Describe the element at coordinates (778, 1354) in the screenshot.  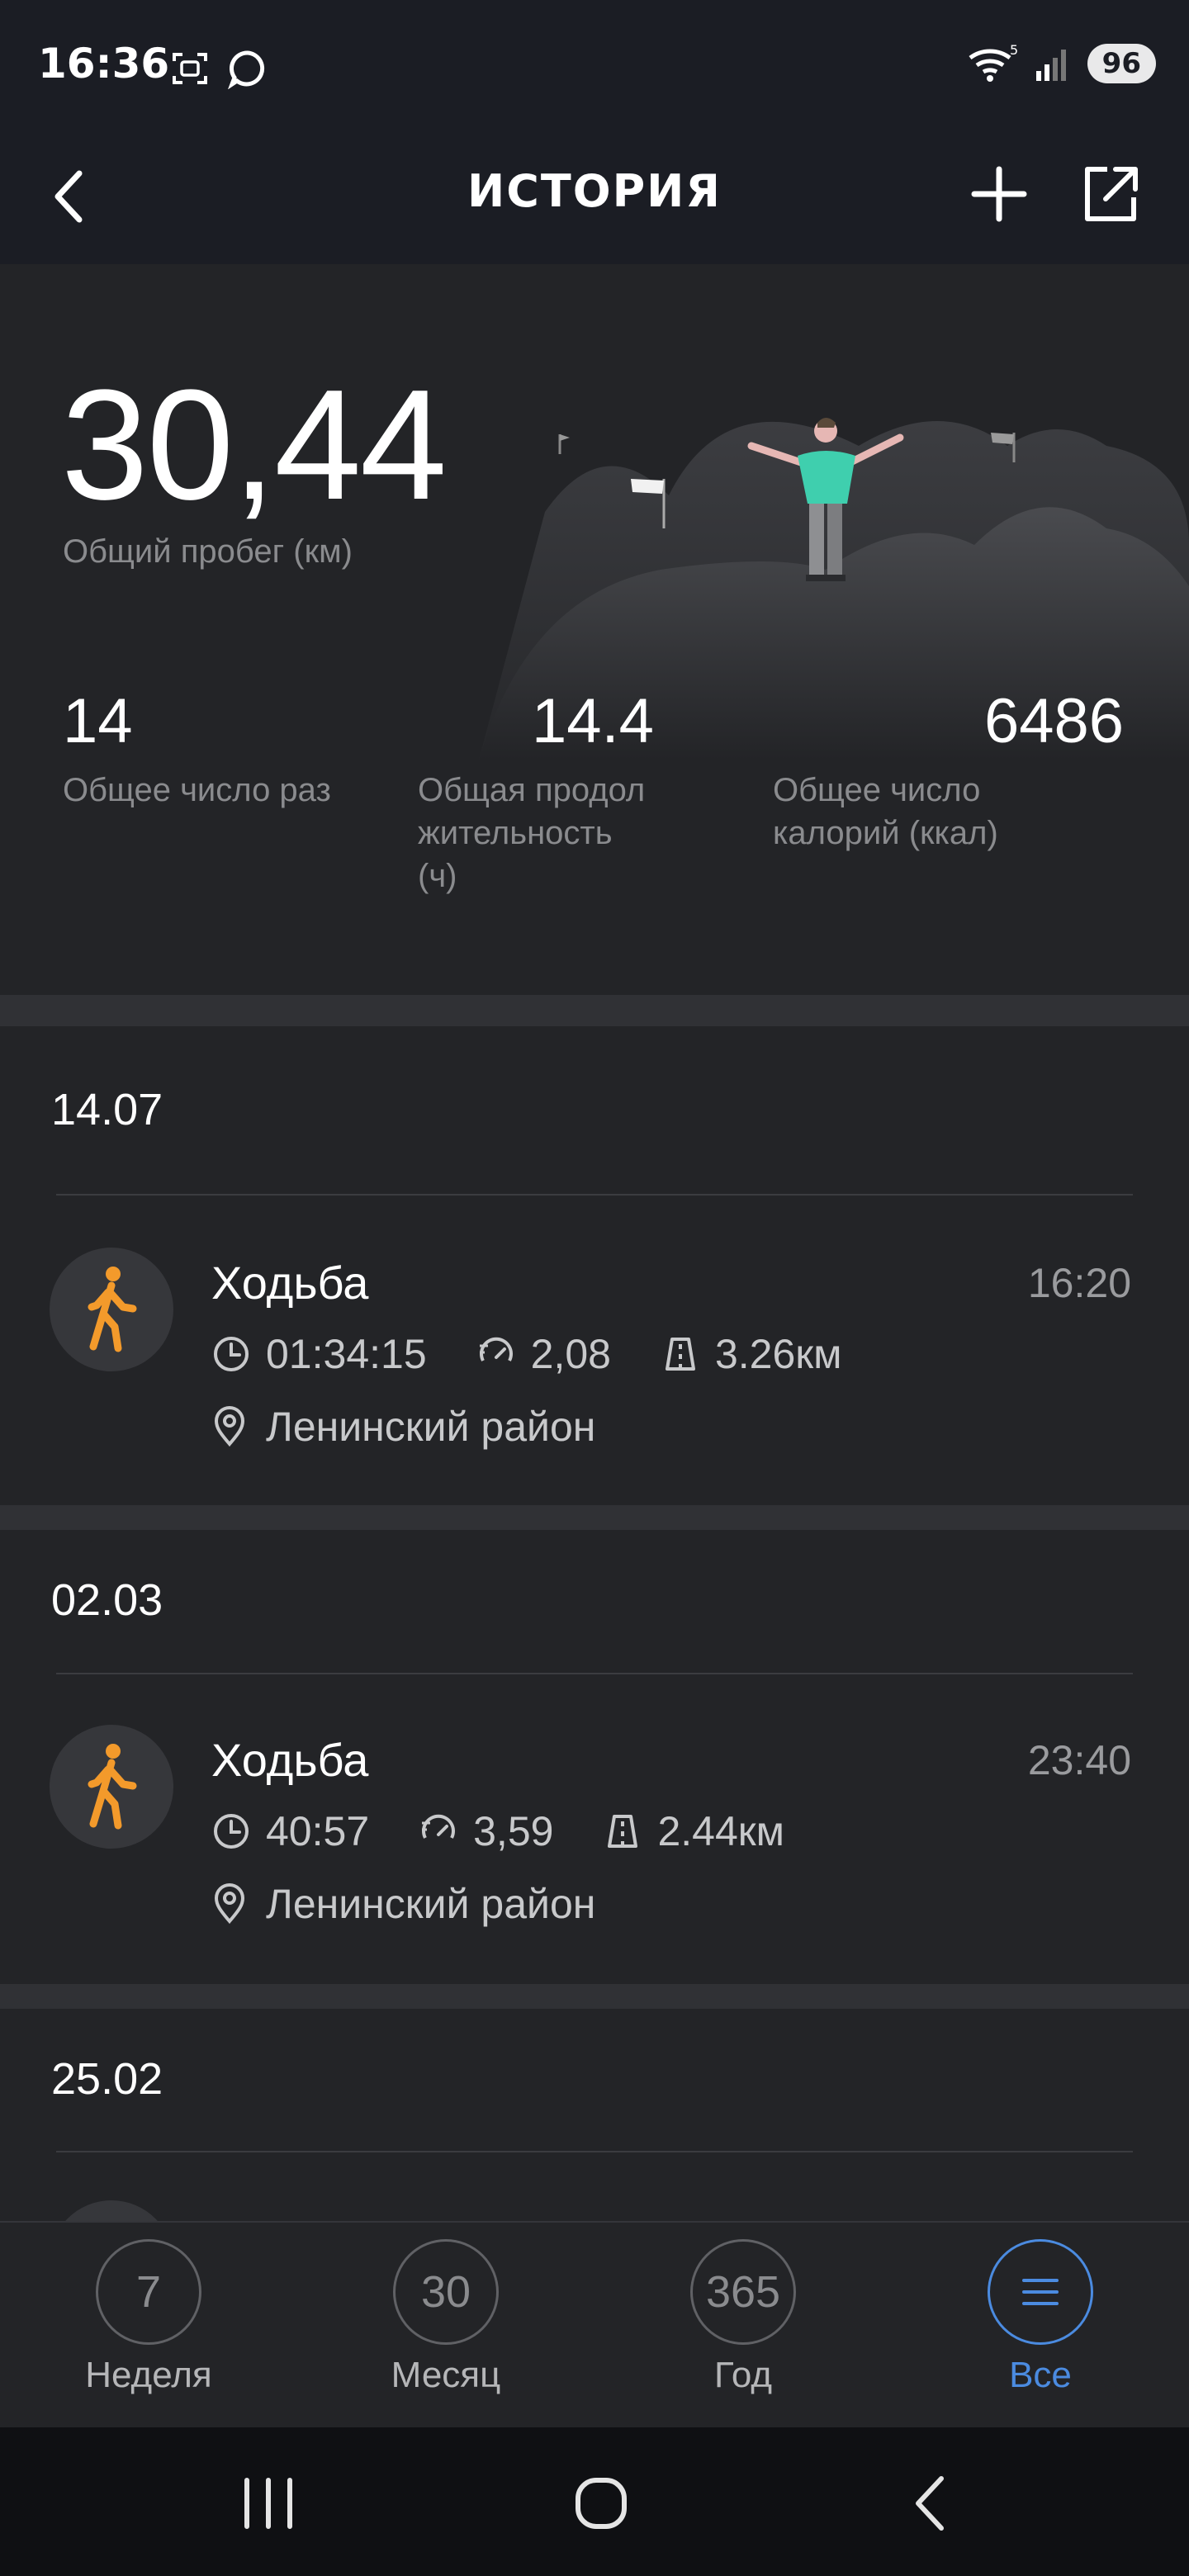
I see `distance-value: 3.26км` at that location.